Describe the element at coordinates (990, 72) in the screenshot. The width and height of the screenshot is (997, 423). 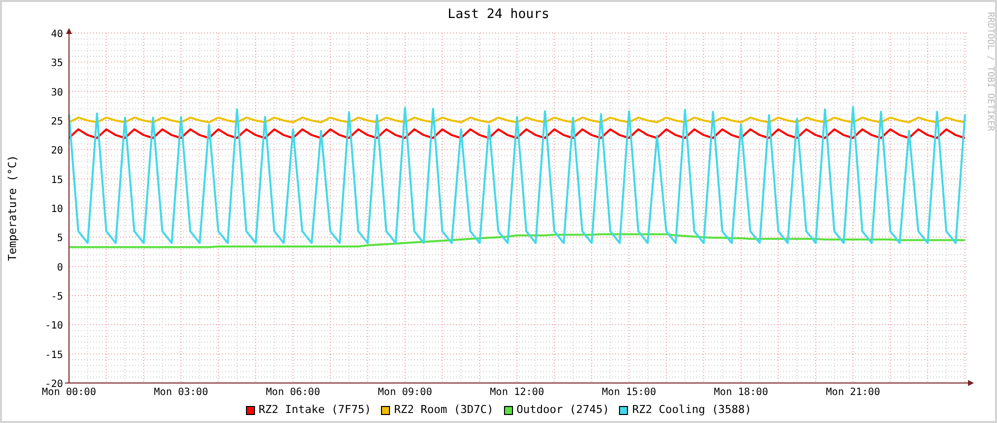
I see `credit-text: RRDTOOL / TOBI OETIKER` at that location.